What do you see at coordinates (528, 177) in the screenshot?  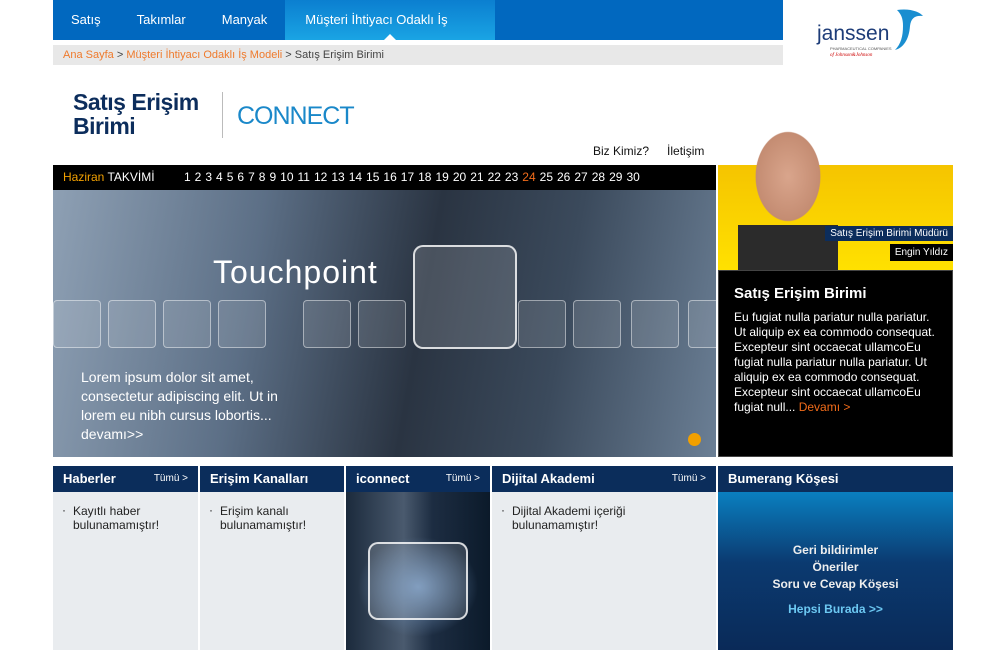 I see `calendar-day: 24` at bounding box center [528, 177].